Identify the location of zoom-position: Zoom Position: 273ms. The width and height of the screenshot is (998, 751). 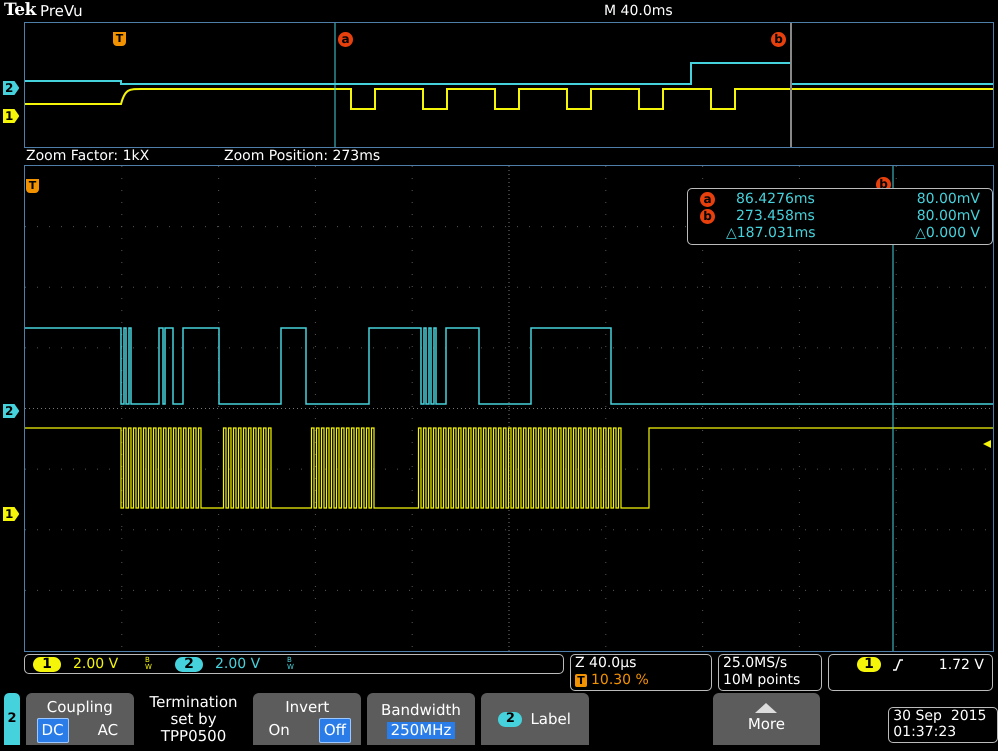
(302, 156).